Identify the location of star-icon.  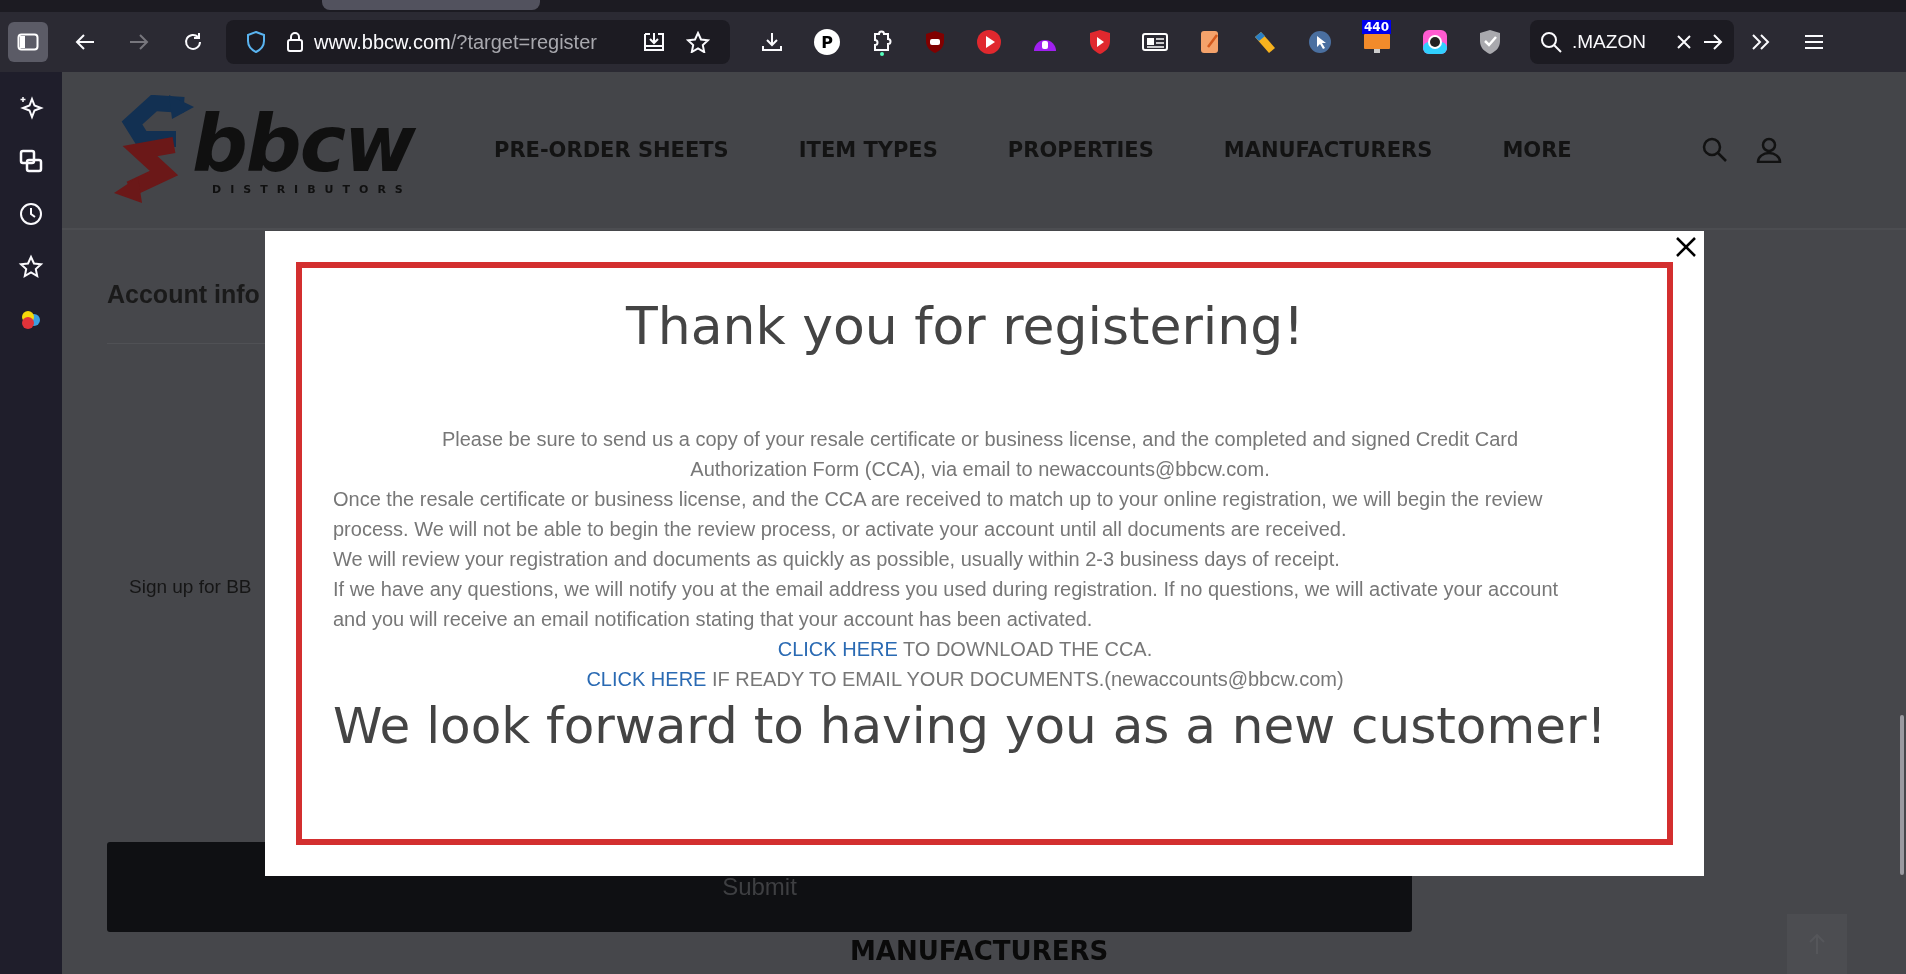
(31, 267).